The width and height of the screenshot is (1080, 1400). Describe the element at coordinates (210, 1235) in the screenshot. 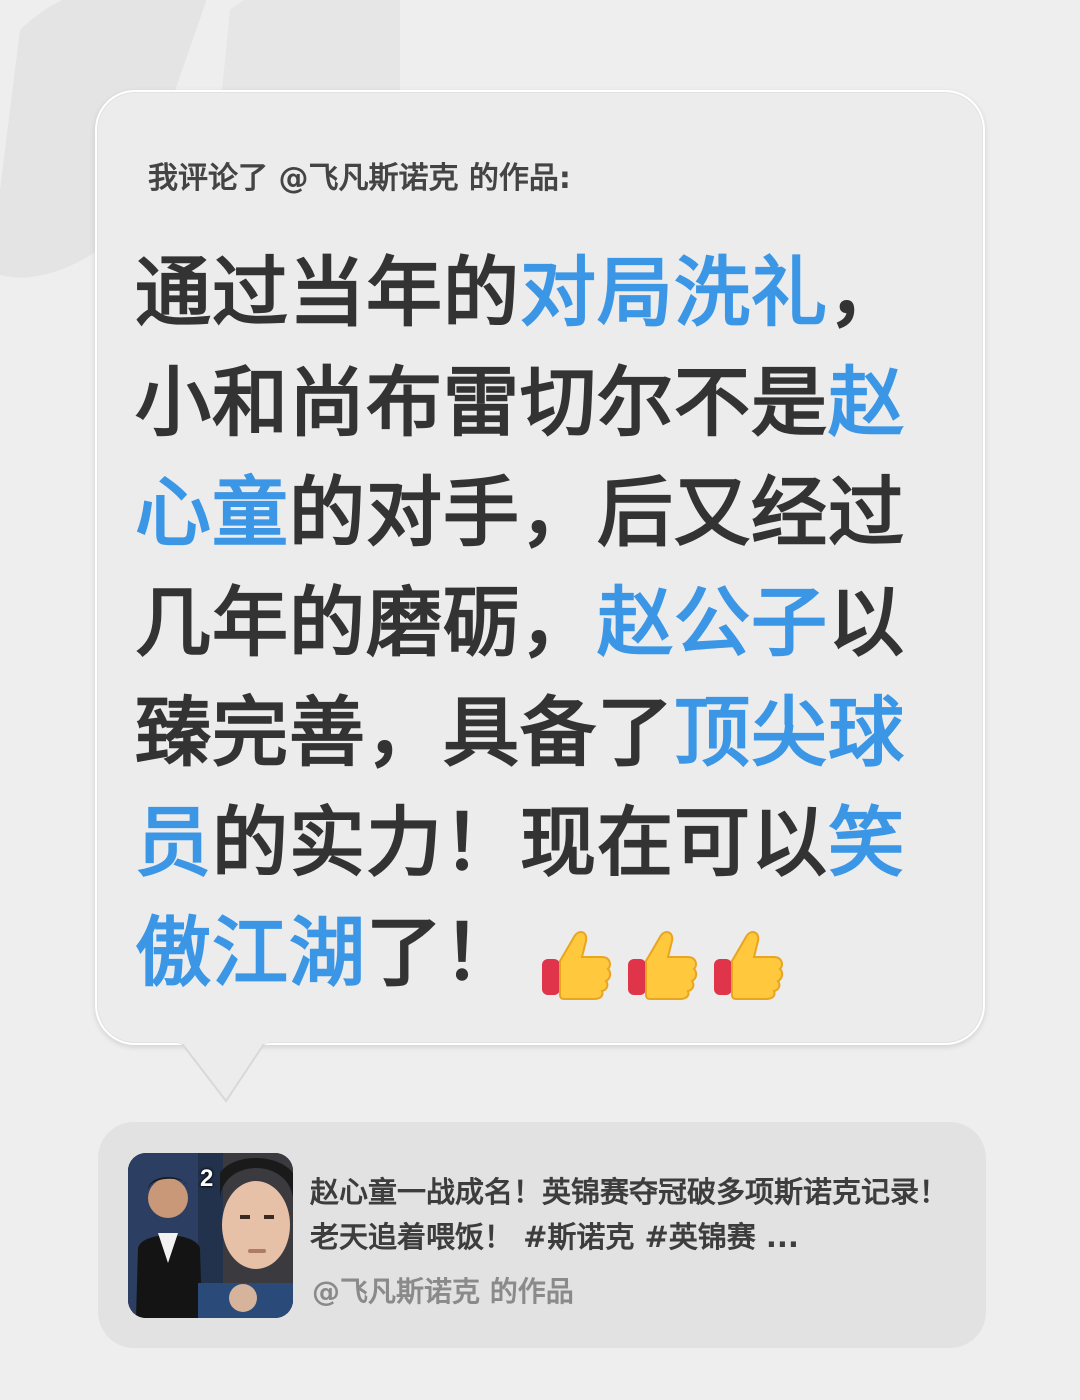

I see `video-thumbnail: 2` at that location.